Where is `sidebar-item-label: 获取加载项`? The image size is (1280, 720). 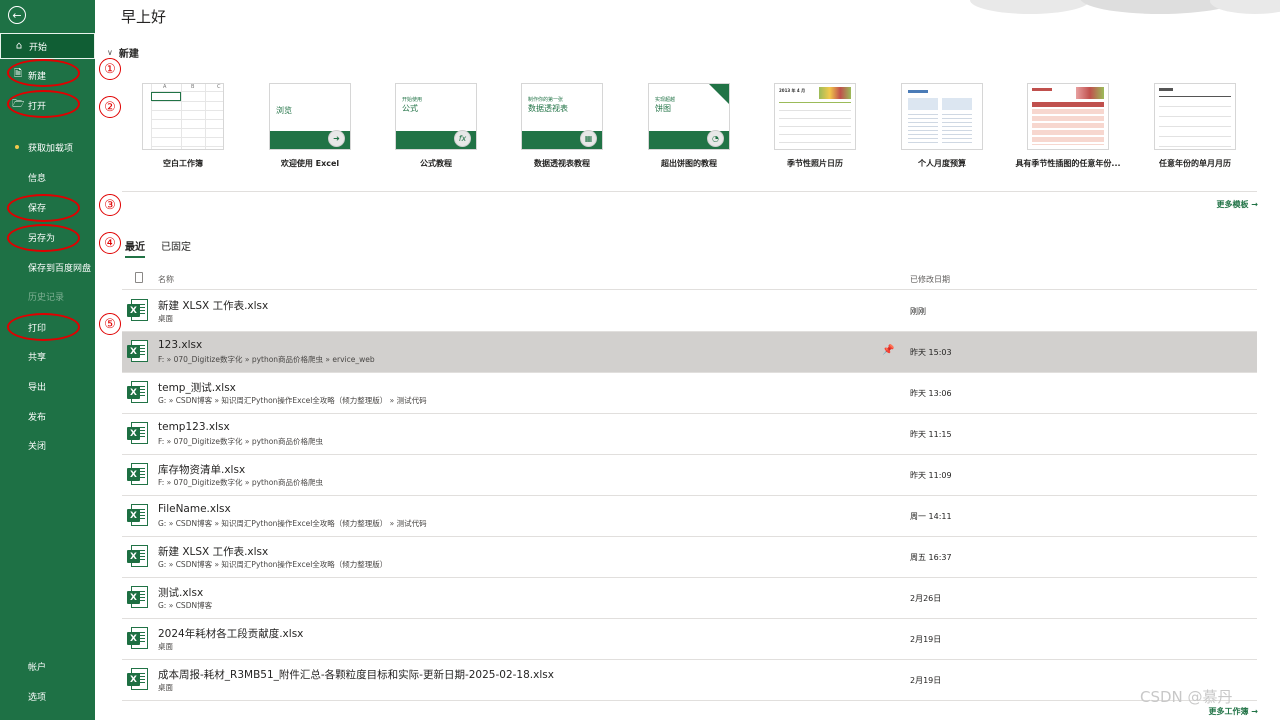
sidebar-item-label: 获取加载项 is located at coordinates (51, 148).